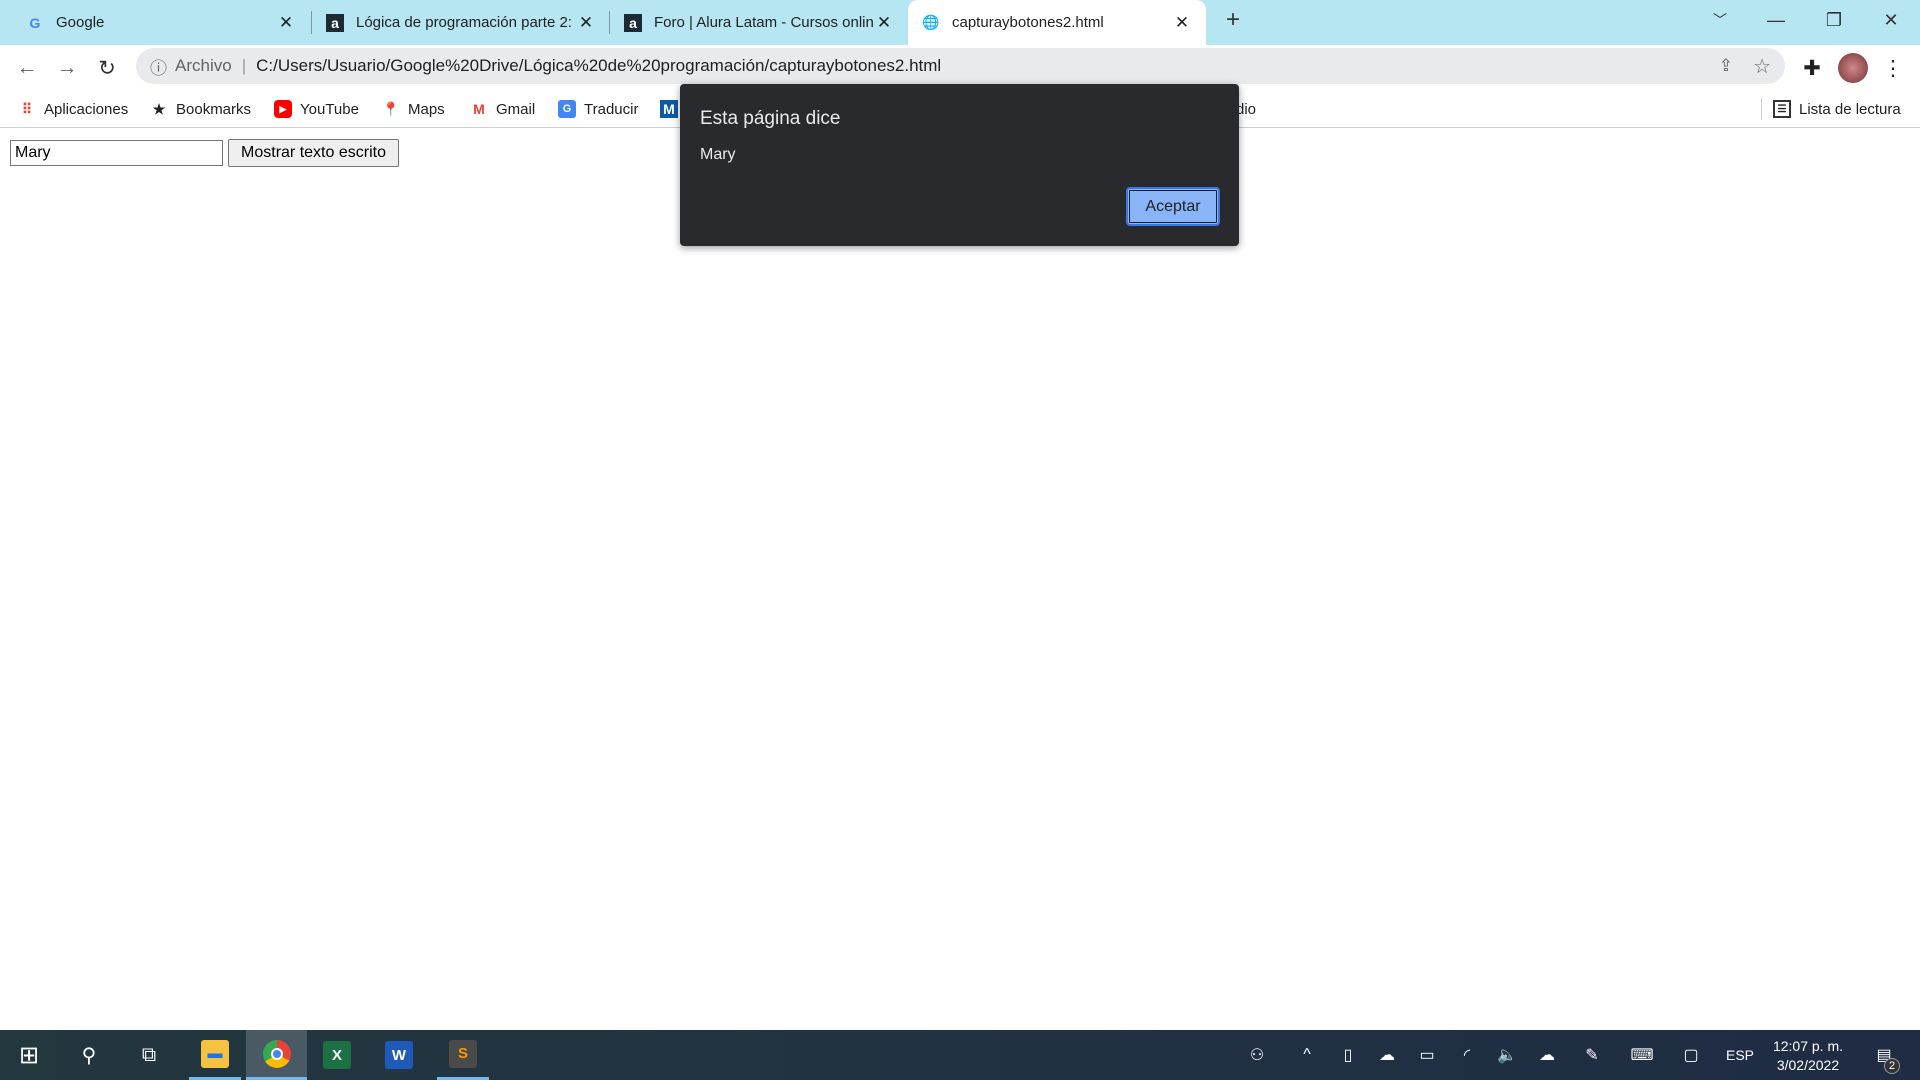  I want to click on windows-start-icon: ⊞, so click(29, 1055).